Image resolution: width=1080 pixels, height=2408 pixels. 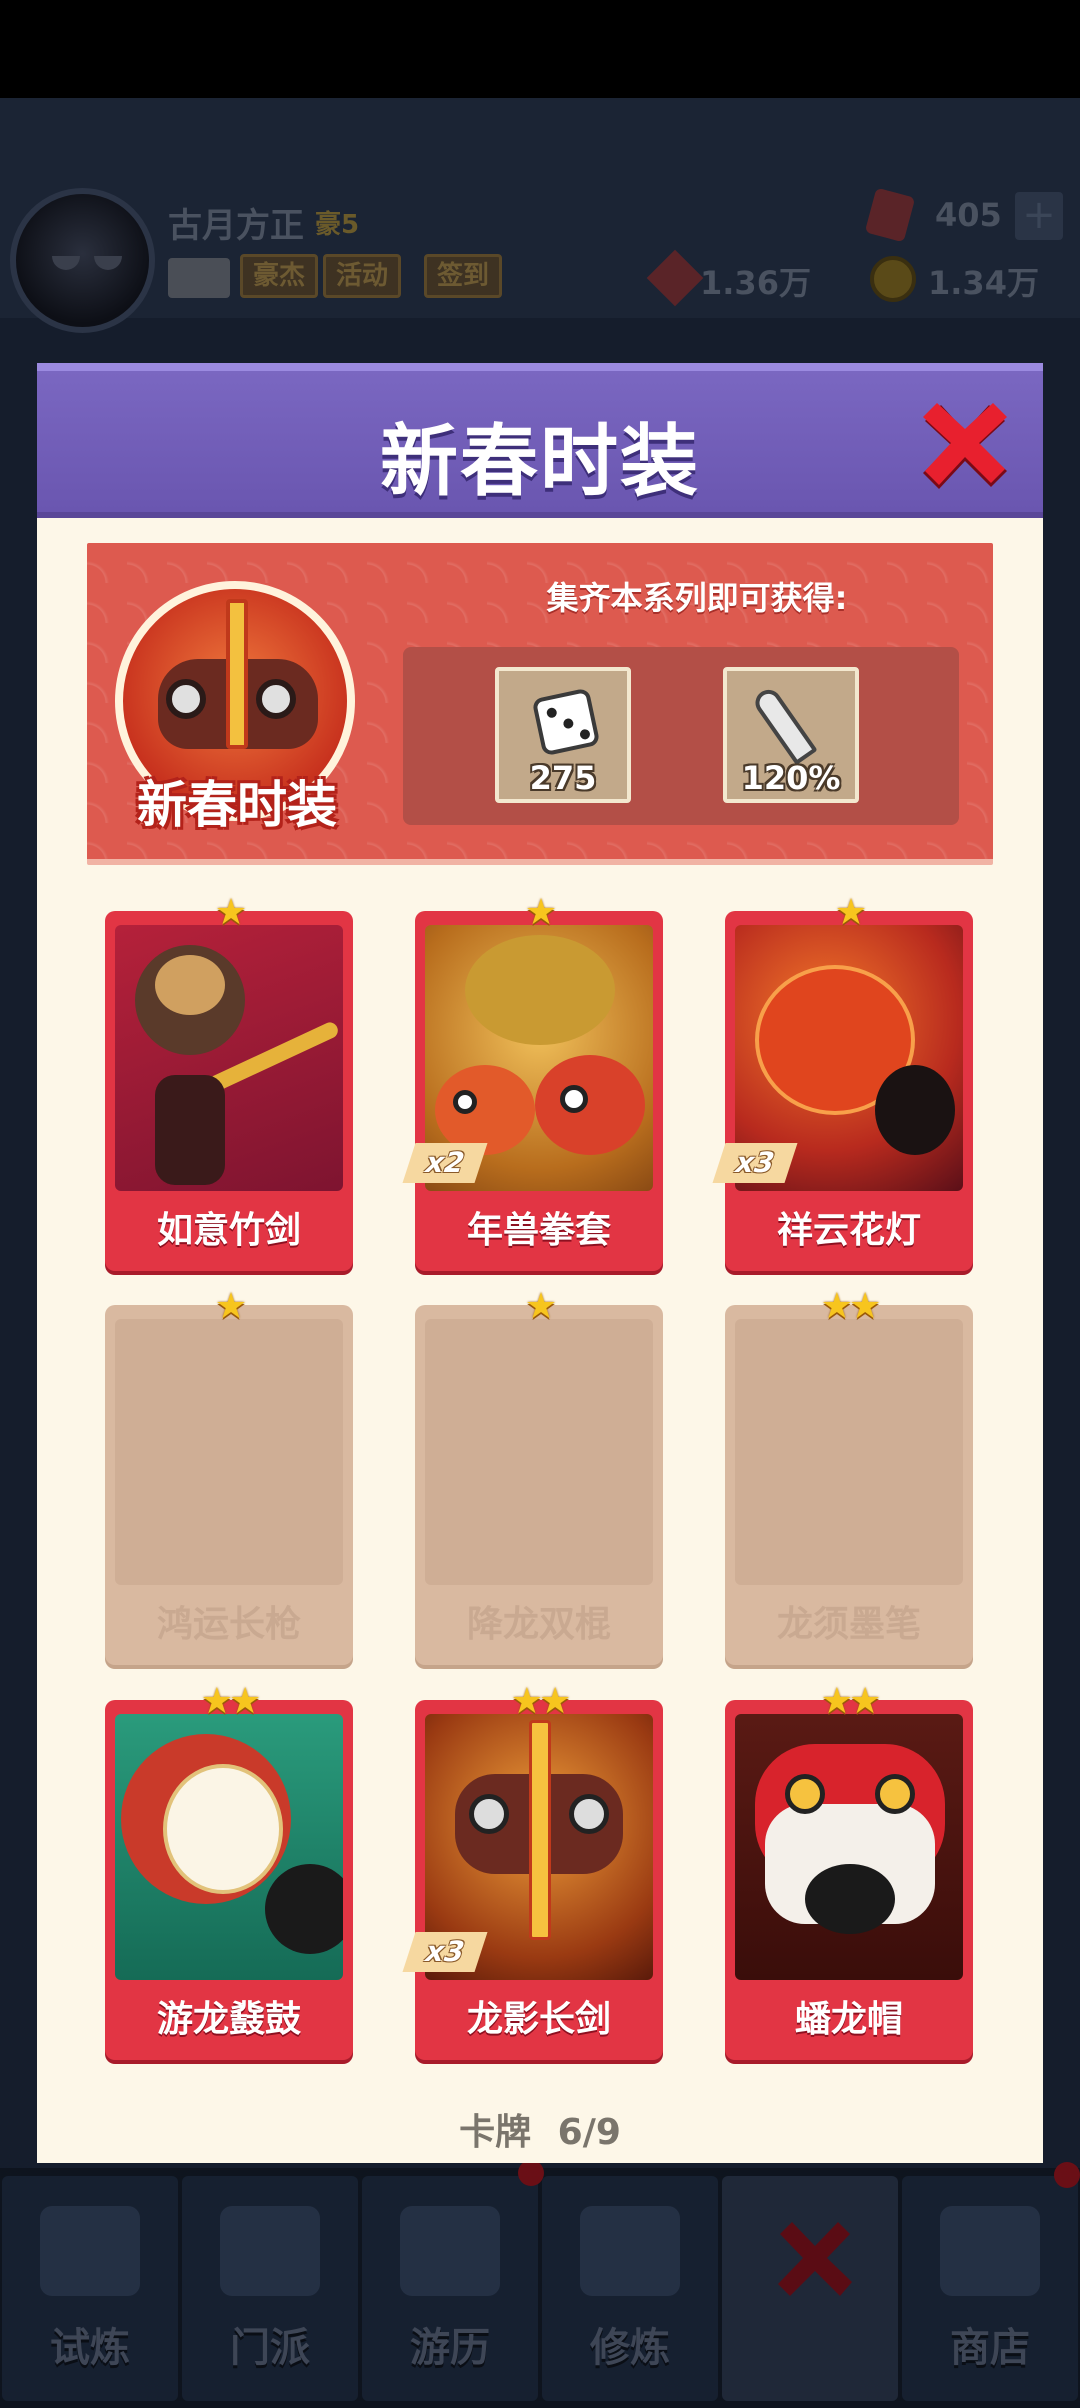 I want to click on reward-amount: 275, so click(x=563, y=778).